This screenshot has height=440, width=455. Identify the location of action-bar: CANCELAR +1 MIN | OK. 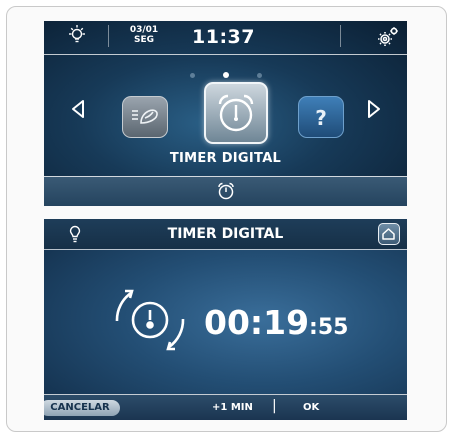
(225, 407).